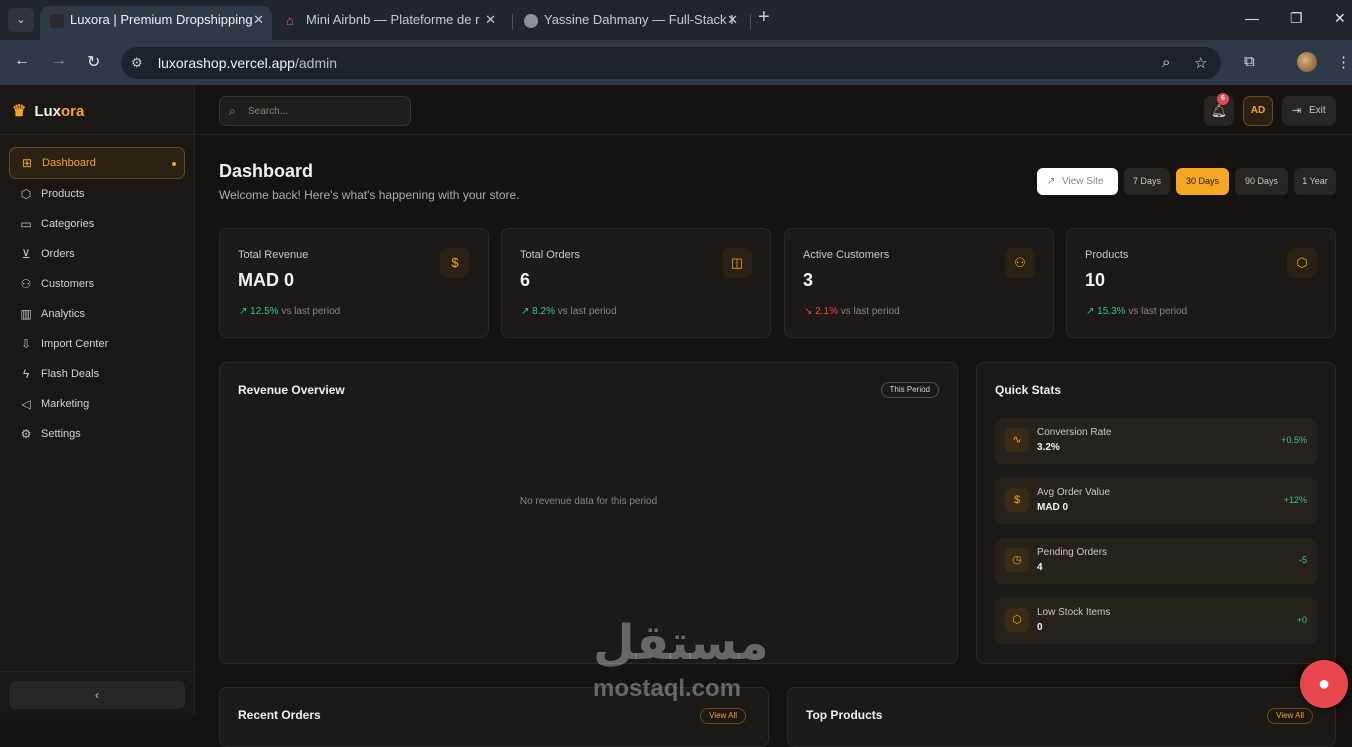  Describe the element at coordinates (1249, 61) in the screenshot. I see `extensions-icon: ⧉` at that location.